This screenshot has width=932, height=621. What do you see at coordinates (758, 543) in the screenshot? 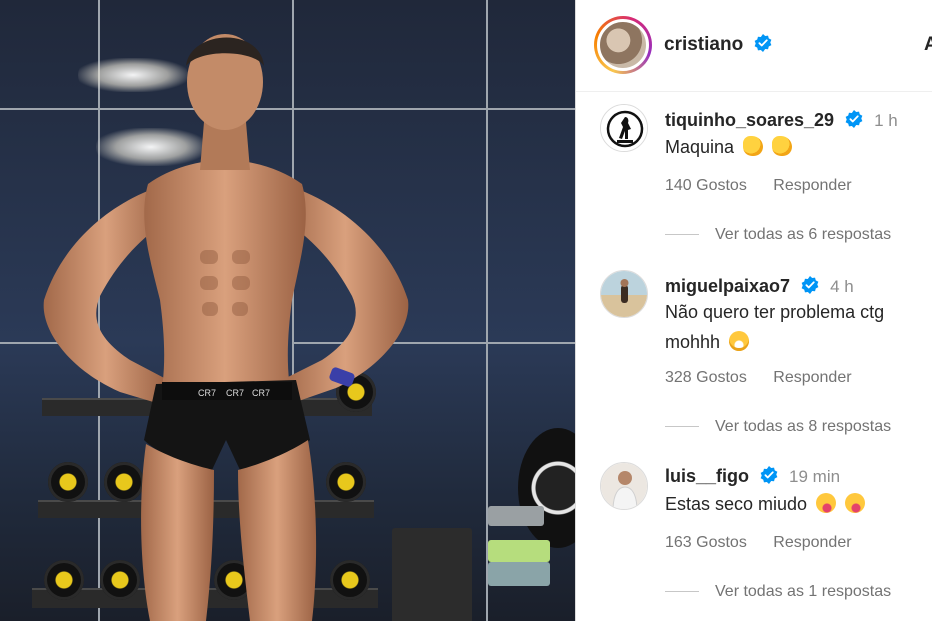
I see `comment-actions: 163 Gostos Responder` at bounding box center [758, 543].